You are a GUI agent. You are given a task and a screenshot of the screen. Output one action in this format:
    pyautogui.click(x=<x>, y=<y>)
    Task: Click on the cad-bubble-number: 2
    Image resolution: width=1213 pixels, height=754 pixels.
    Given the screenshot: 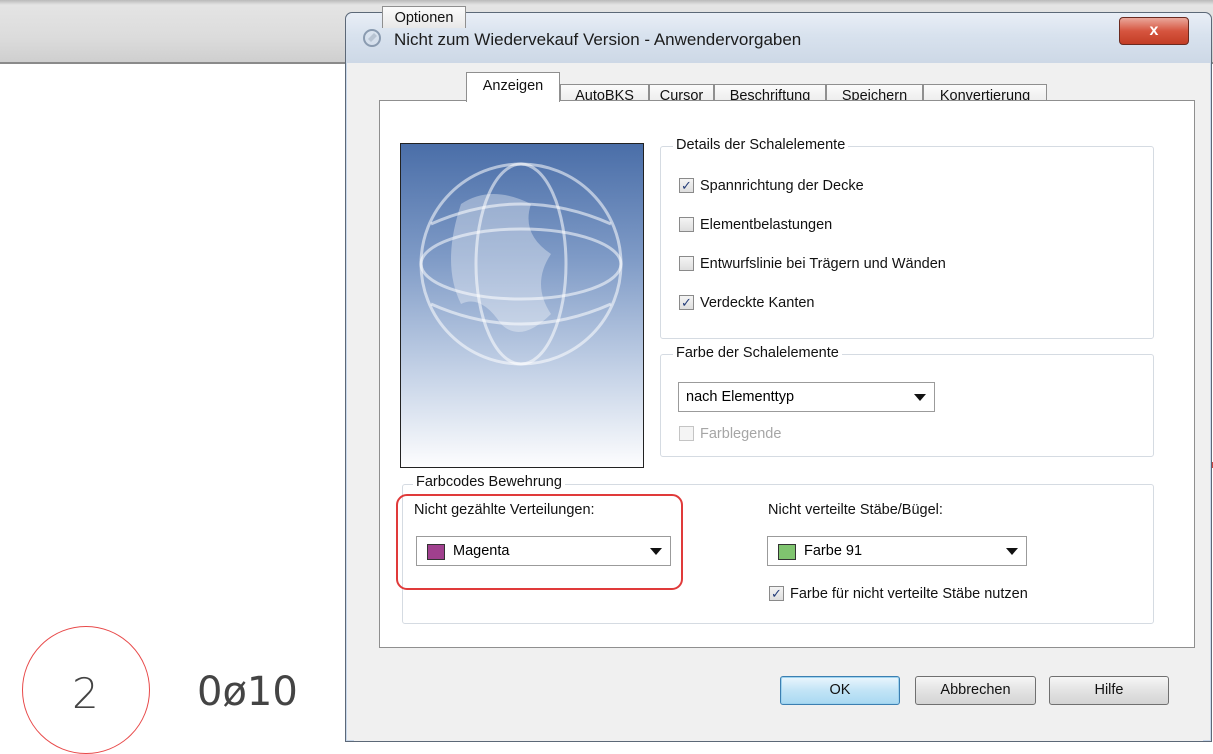 What is the action you would take?
    pyautogui.click(x=85, y=693)
    